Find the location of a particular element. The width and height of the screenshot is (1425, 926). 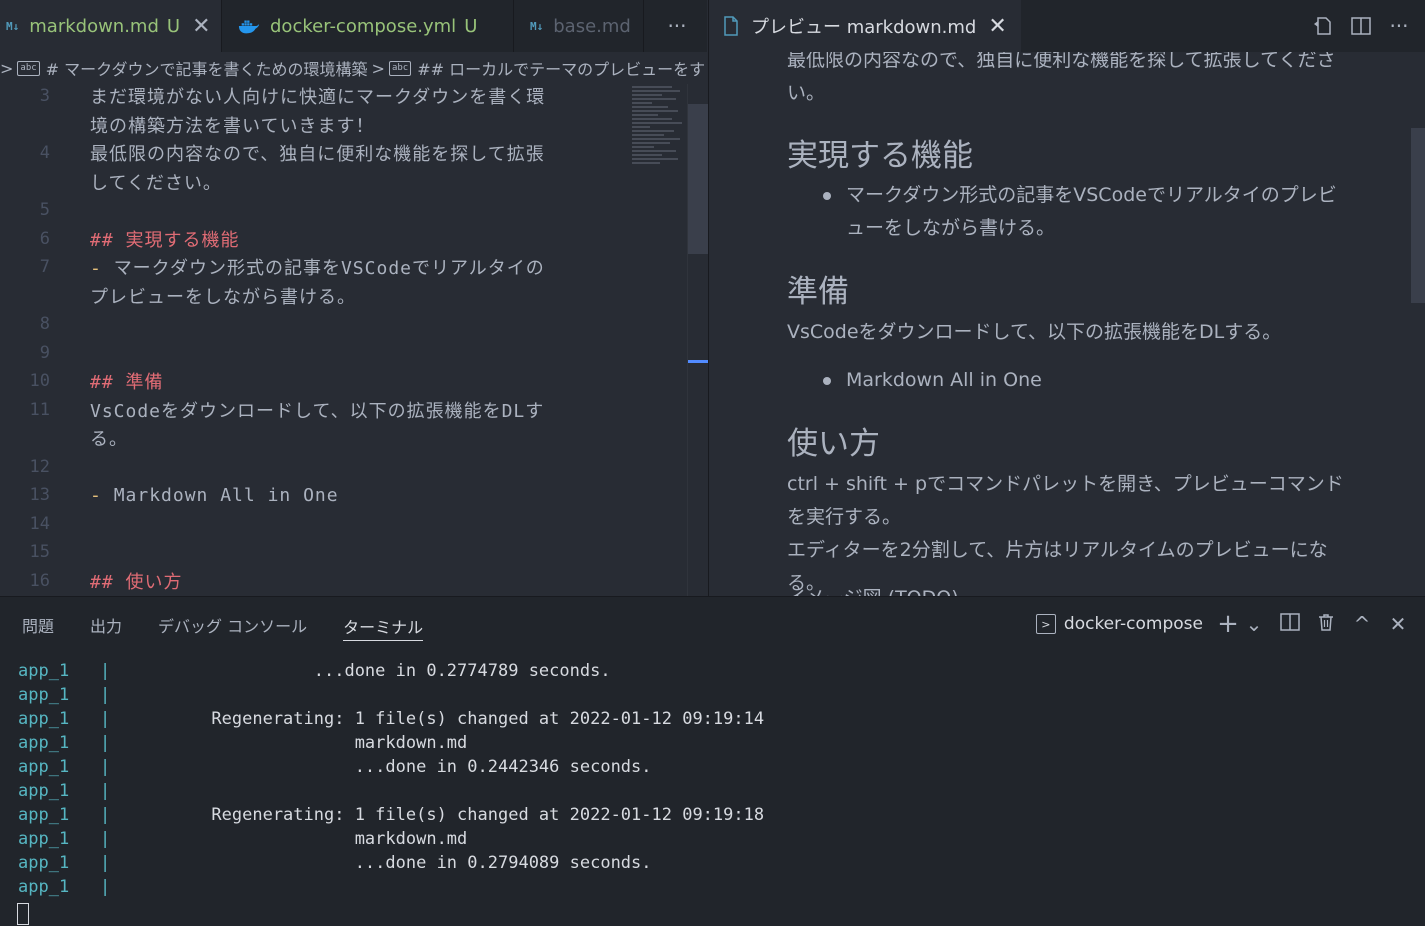

code-text: 最低限の内容なので、独自に便利な機能を探して拡張 is located at coordinates (317, 153).